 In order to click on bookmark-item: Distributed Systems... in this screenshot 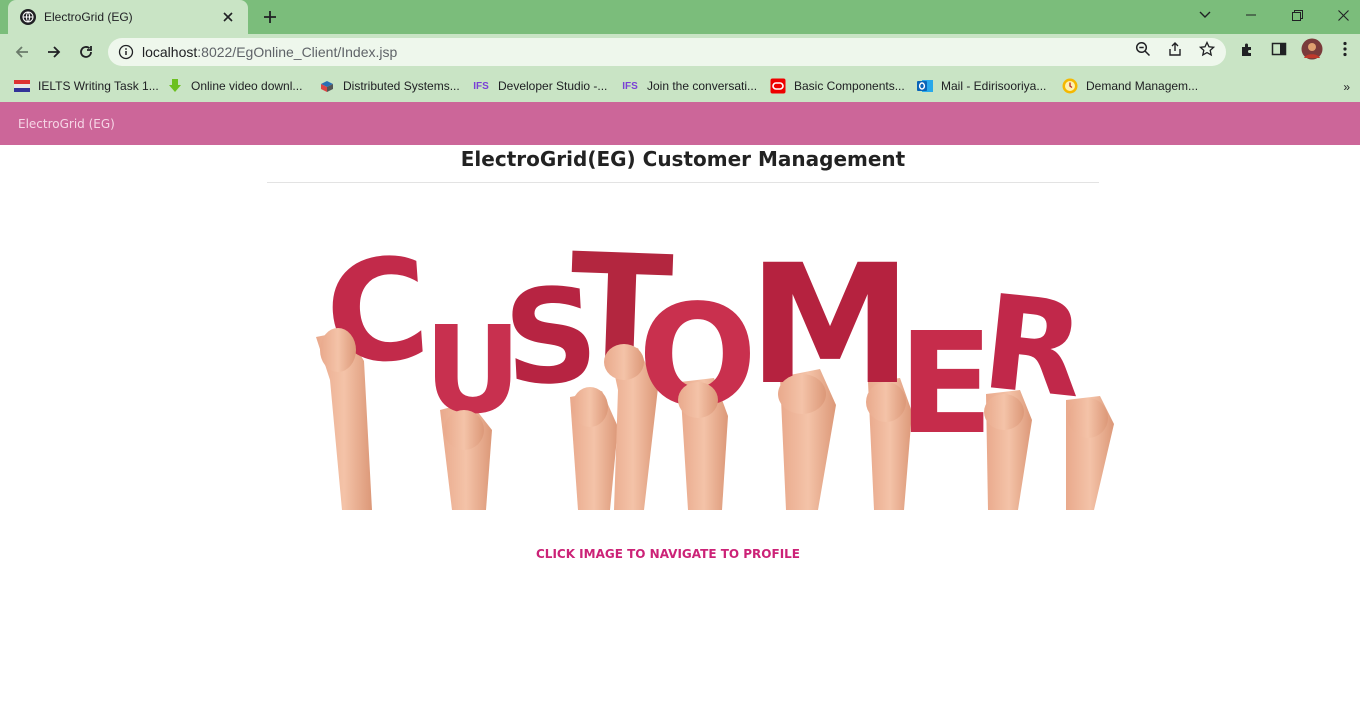, I will do `click(389, 86)`.